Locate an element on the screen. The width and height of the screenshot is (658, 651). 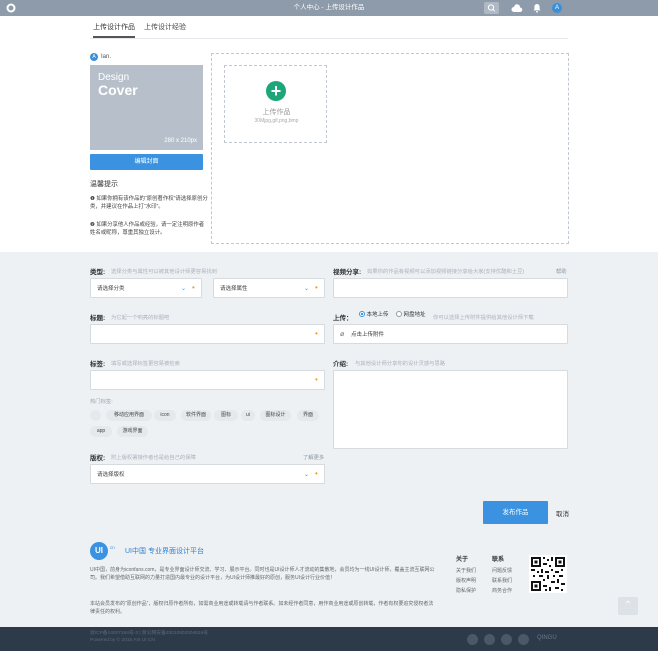
back-to-top-button: ⌃ is located at coordinates (628, 606).